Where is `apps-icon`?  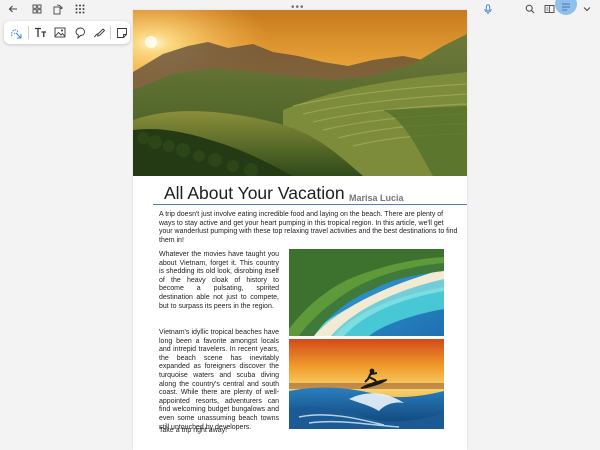
apps-icon is located at coordinates (80, 9).